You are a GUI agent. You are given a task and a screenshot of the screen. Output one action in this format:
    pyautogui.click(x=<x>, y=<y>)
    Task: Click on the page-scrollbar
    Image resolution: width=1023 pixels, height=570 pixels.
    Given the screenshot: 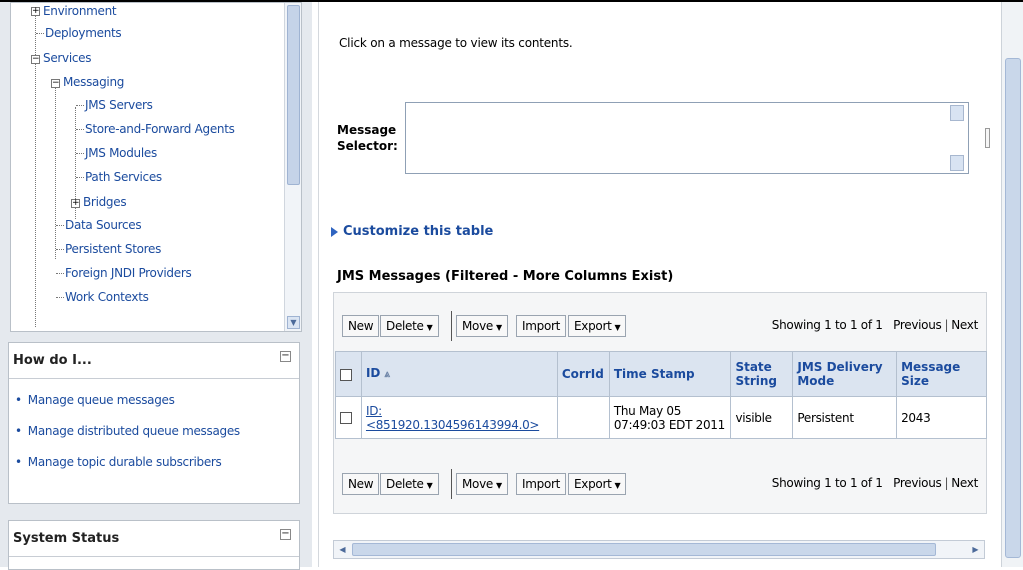 What is the action you would take?
    pyautogui.click(x=1012, y=284)
    